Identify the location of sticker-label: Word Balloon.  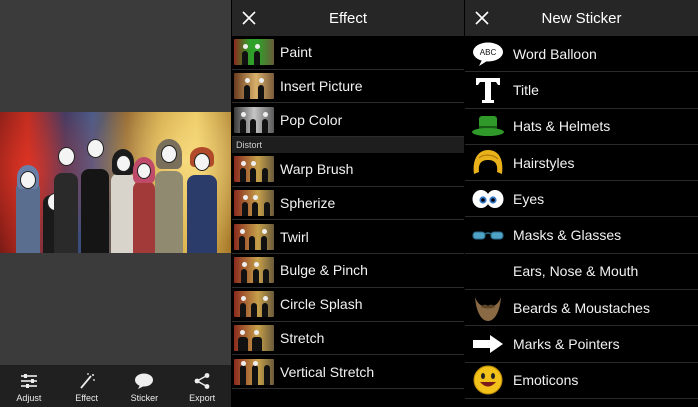
(555, 53).